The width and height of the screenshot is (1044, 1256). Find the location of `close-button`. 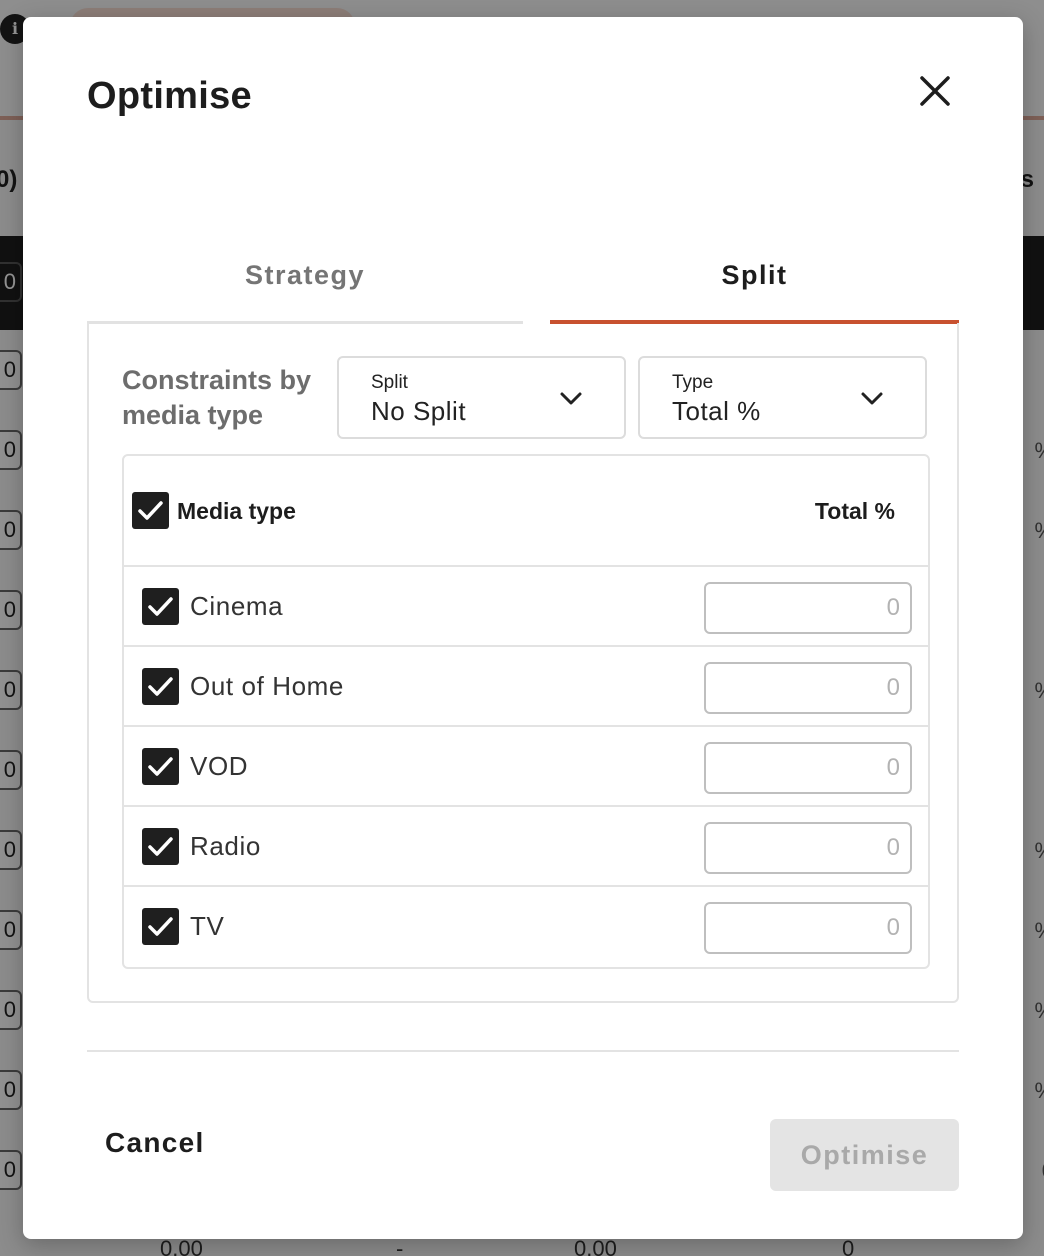

close-button is located at coordinates (935, 91).